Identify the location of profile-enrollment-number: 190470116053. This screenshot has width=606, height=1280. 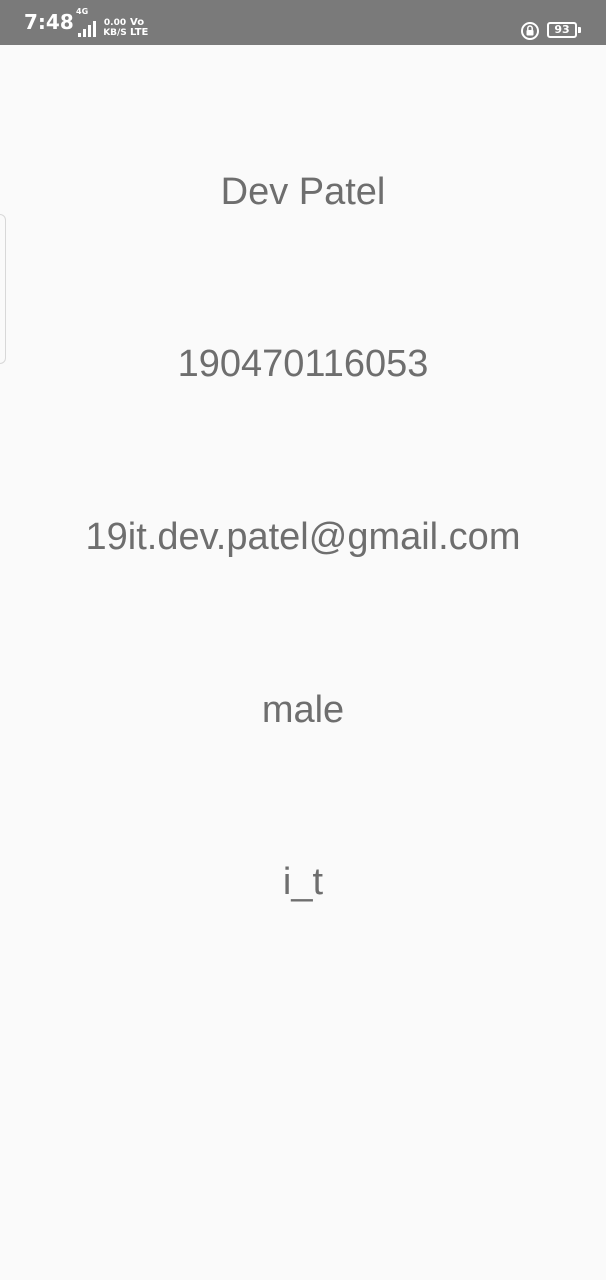
(303, 364).